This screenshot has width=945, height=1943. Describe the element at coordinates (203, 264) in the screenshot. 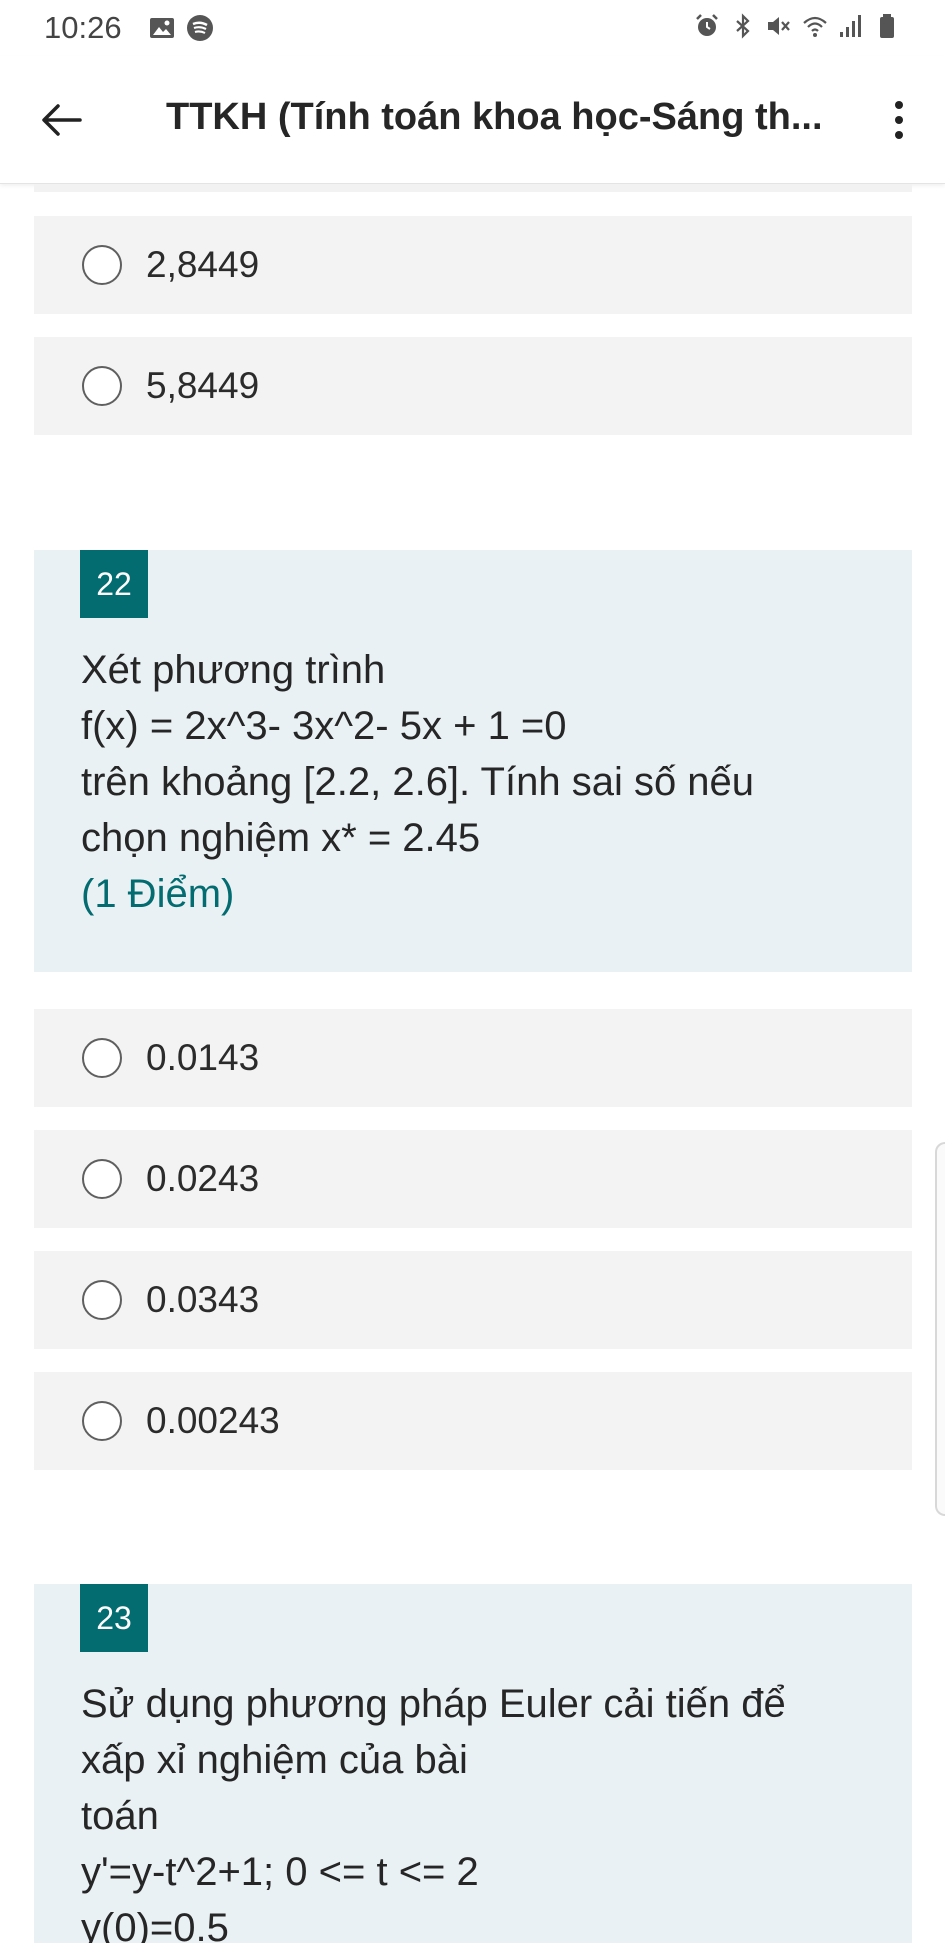

I see `option-label: 2,8449` at that location.